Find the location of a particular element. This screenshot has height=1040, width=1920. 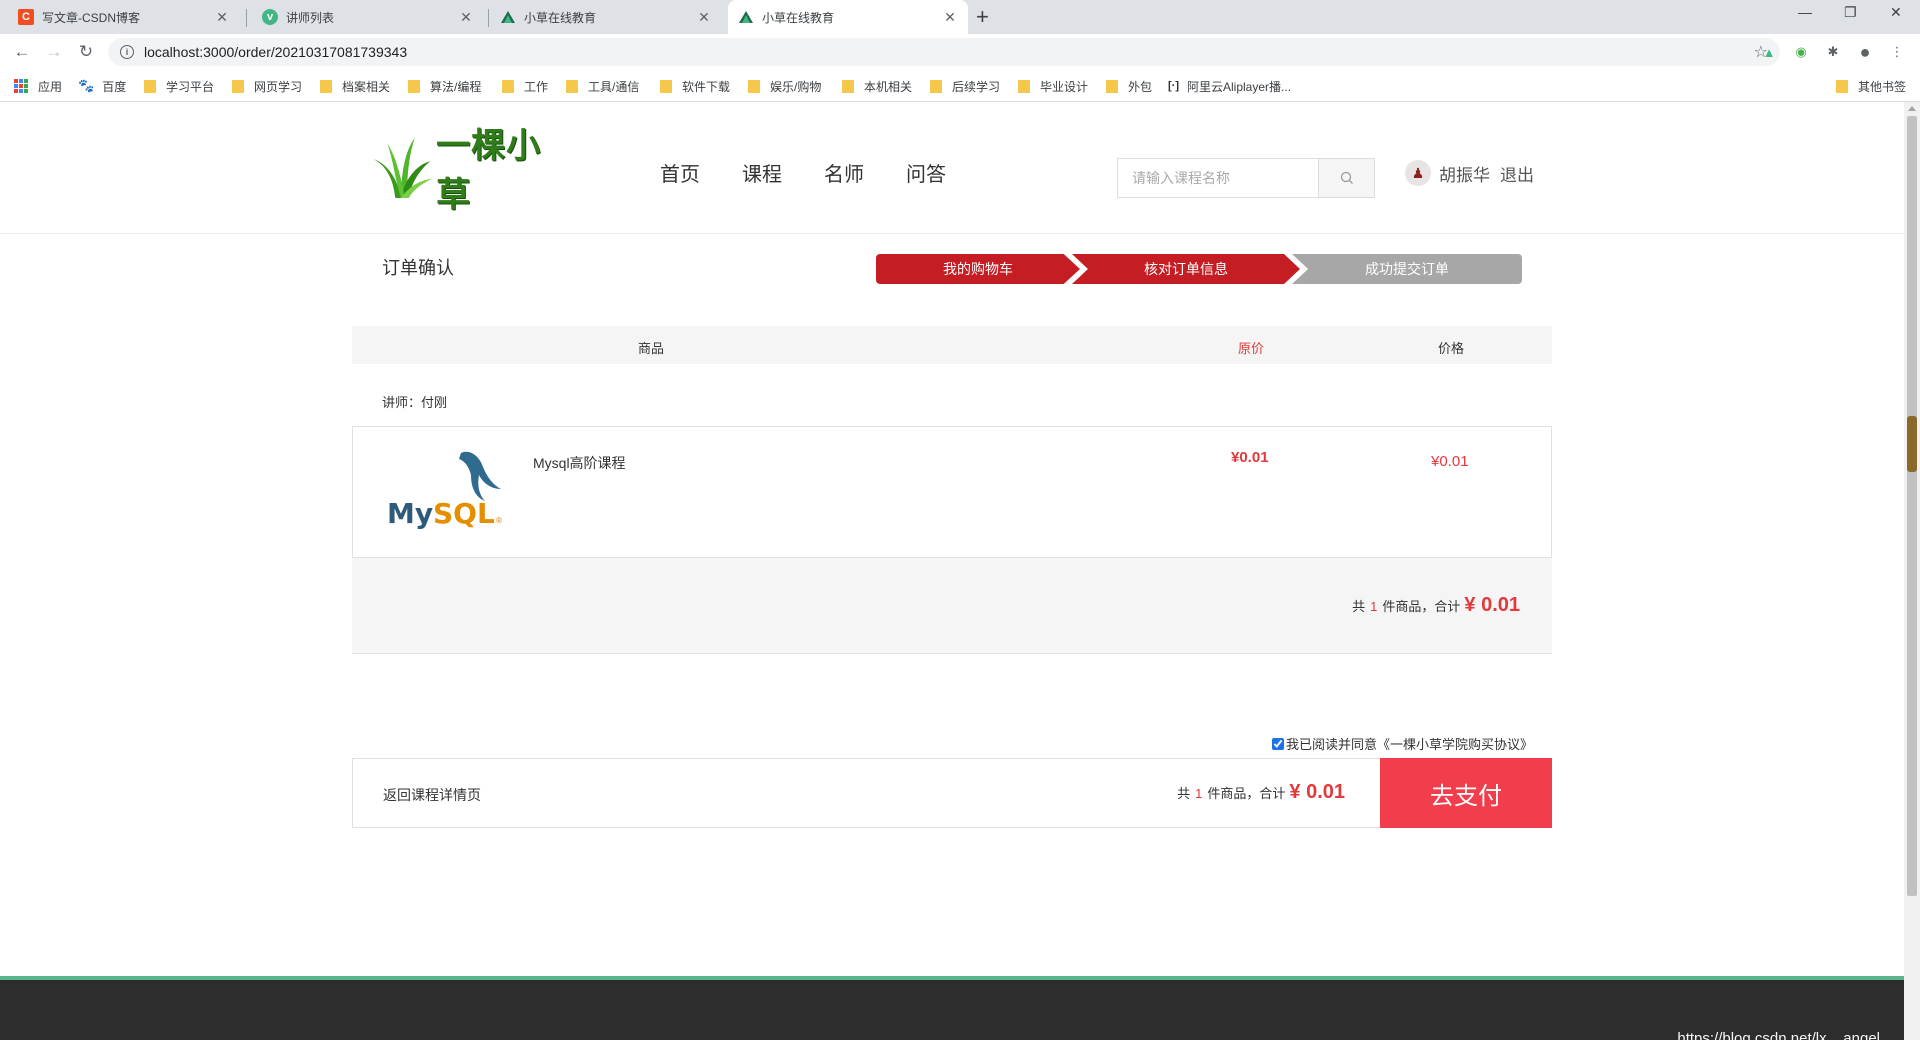

checkout-suffix: 件商品，合计 is located at coordinates (1246, 793).